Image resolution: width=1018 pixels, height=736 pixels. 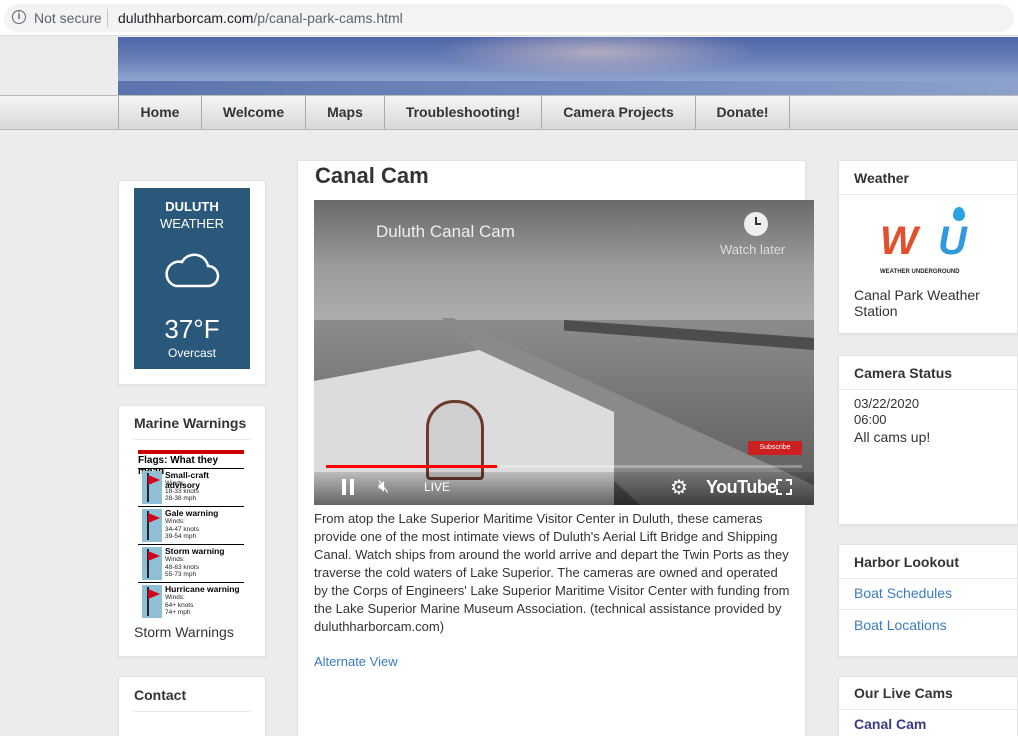 I want to click on url-path: /p/canal-park-cams.html, so click(x=328, y=18).